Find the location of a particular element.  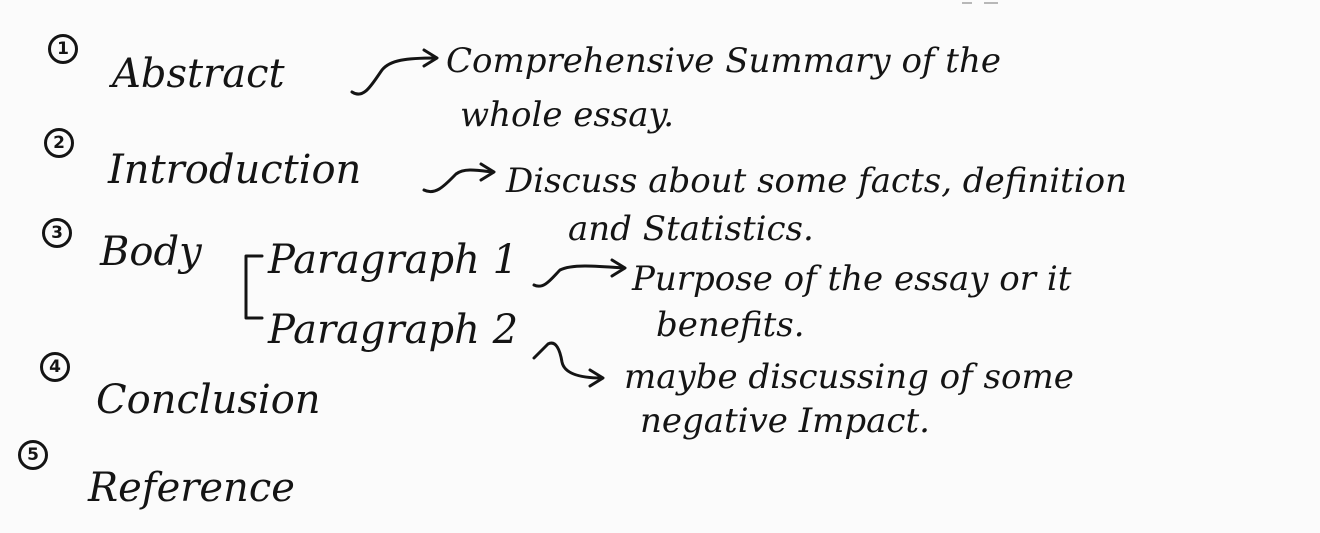

body-paragraph-2-label: Paragraph 2 is located at coordinates (393, 330).